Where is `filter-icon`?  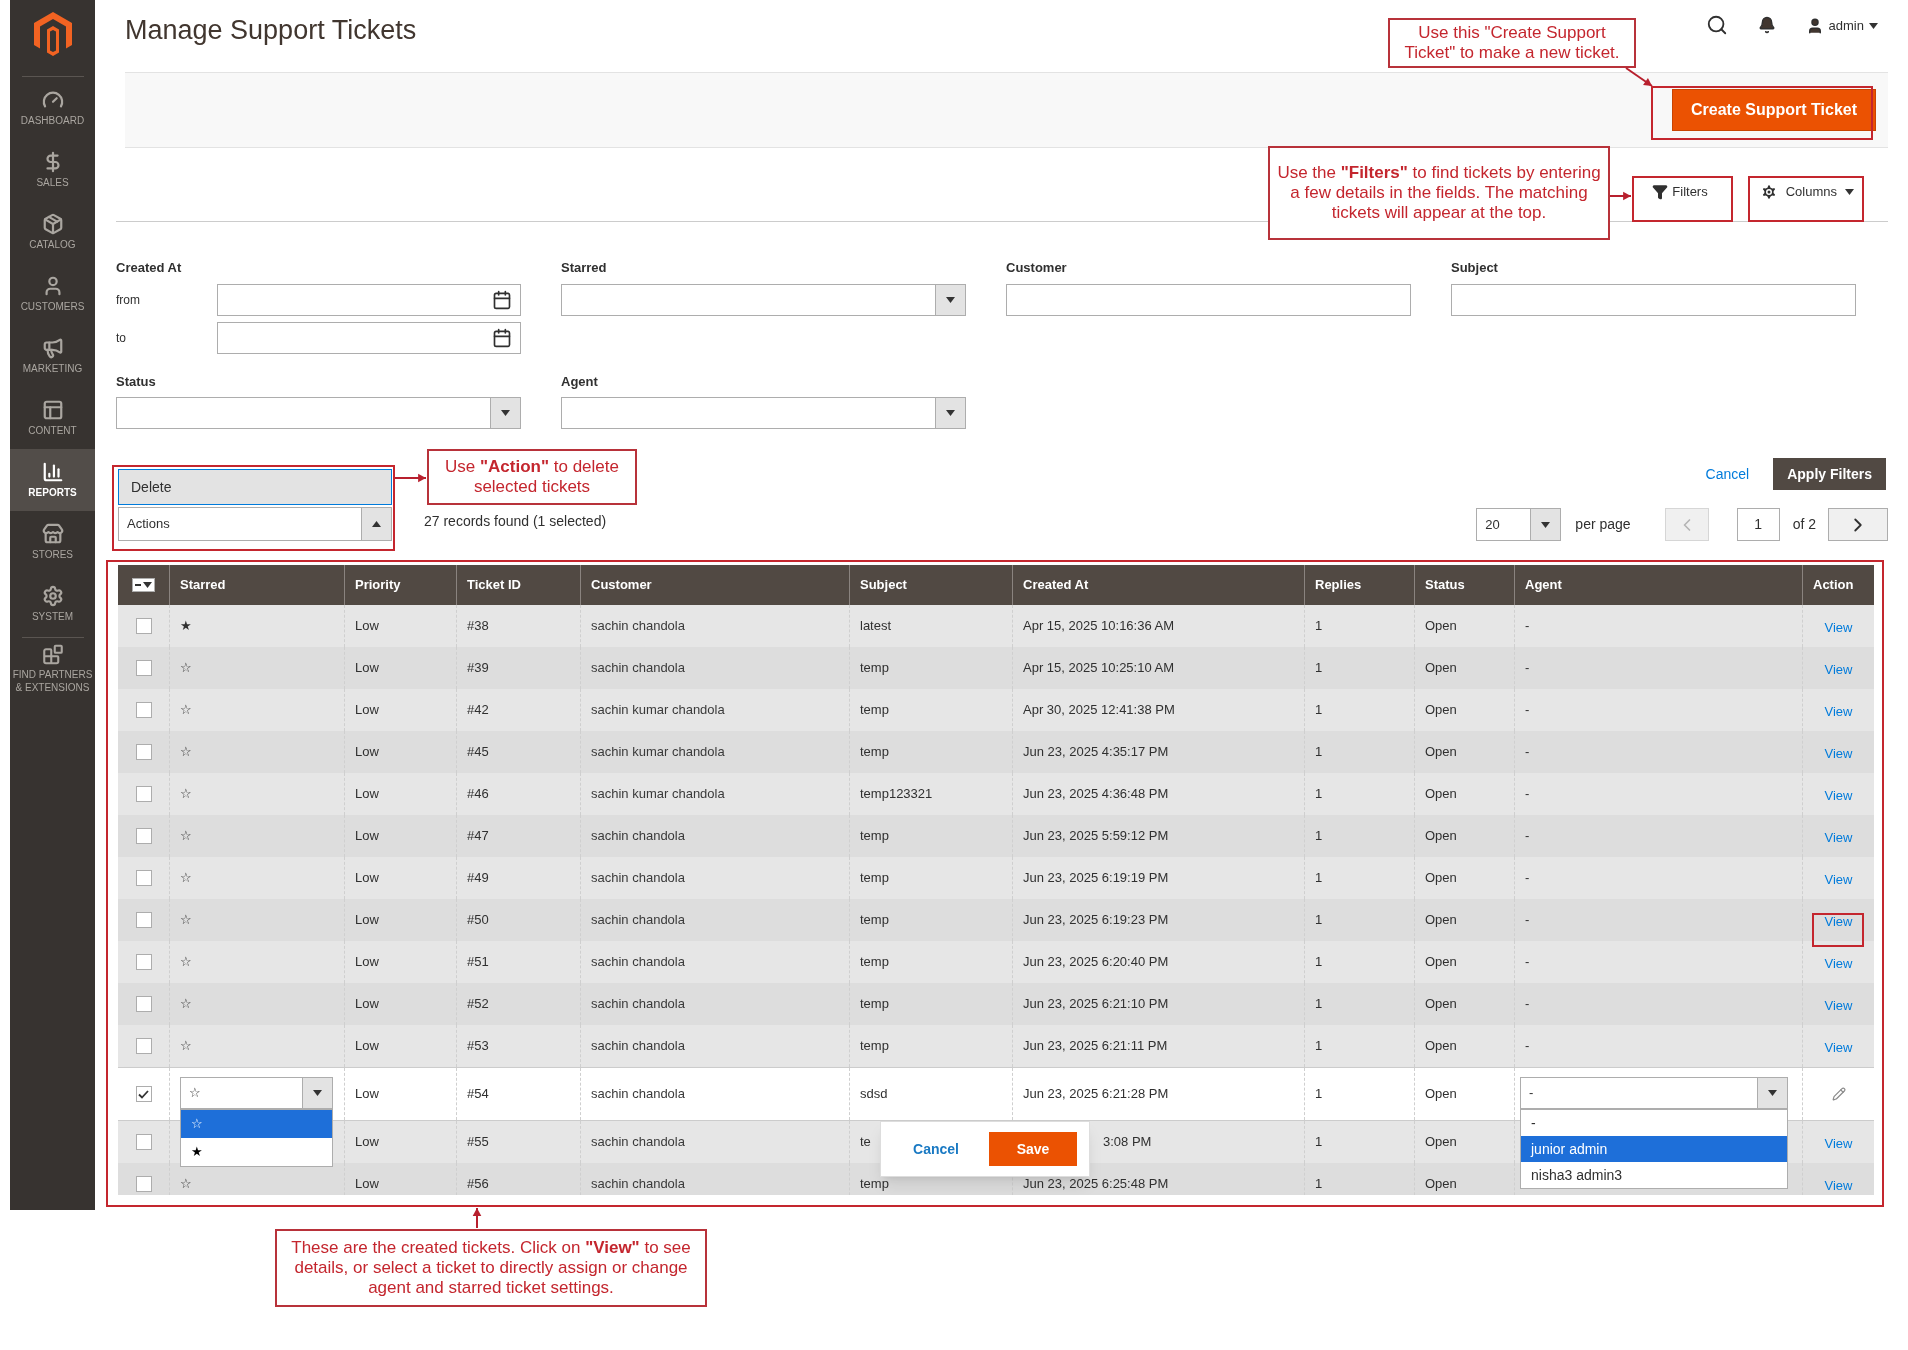
filter-icon is located at coordinates (1660, 191).